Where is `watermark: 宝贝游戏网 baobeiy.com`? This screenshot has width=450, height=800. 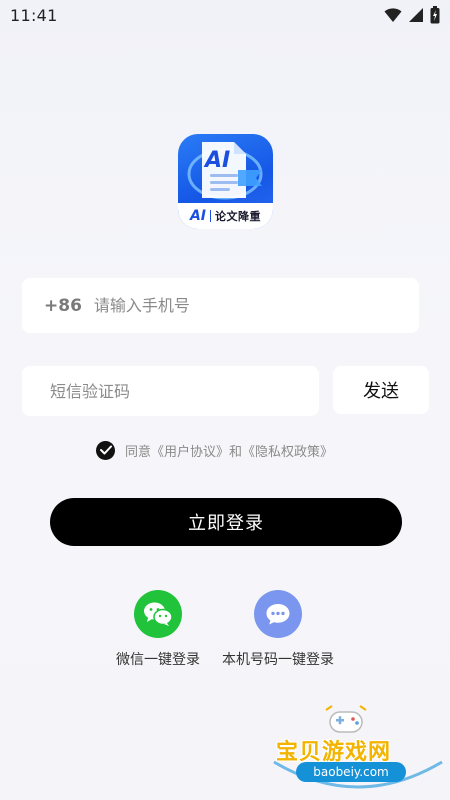 watermark: 宝贝游戏网 baobeiy.com is located at coordinates (358, 751).